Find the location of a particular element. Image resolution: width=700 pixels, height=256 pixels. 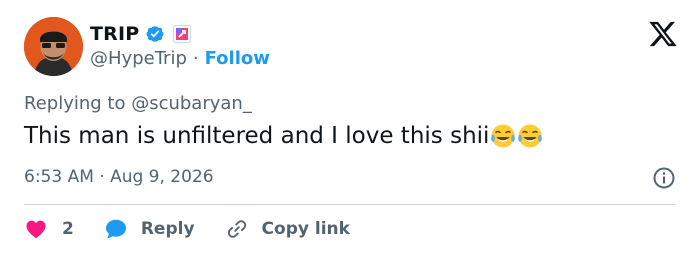

divider is located at coordinates (350, 204).